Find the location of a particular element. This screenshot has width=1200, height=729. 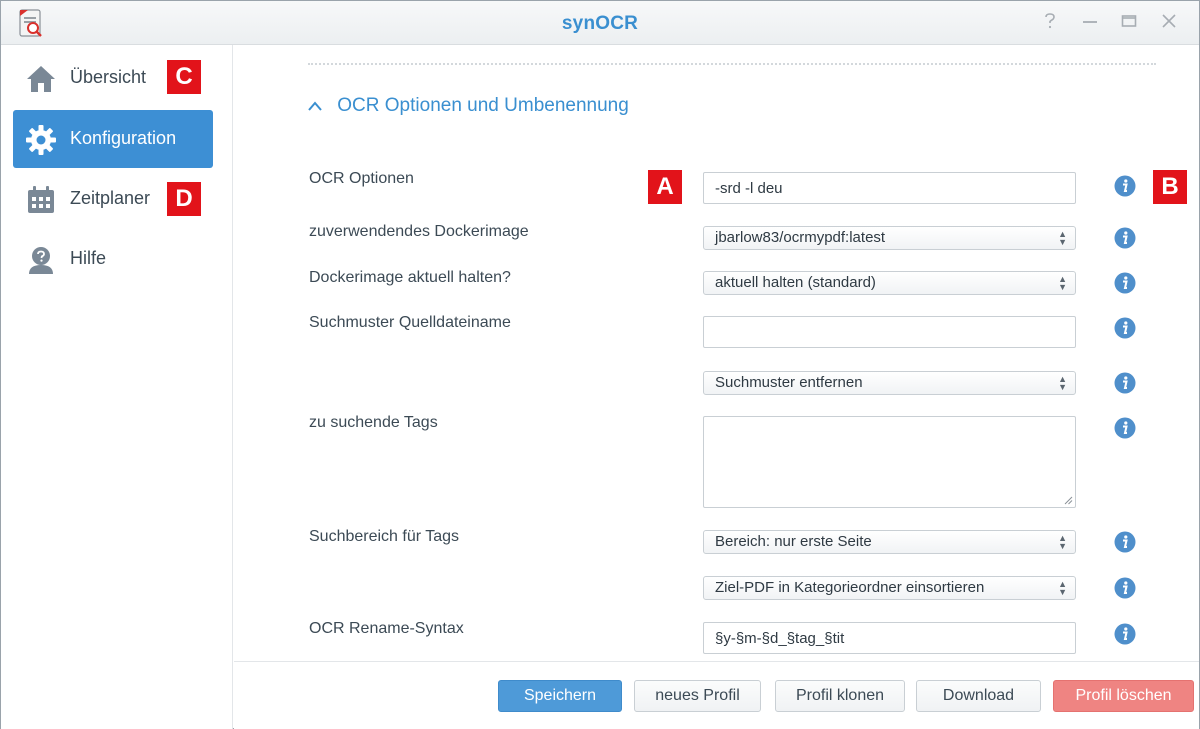

gear-icon is located at coordinates (41, 140).